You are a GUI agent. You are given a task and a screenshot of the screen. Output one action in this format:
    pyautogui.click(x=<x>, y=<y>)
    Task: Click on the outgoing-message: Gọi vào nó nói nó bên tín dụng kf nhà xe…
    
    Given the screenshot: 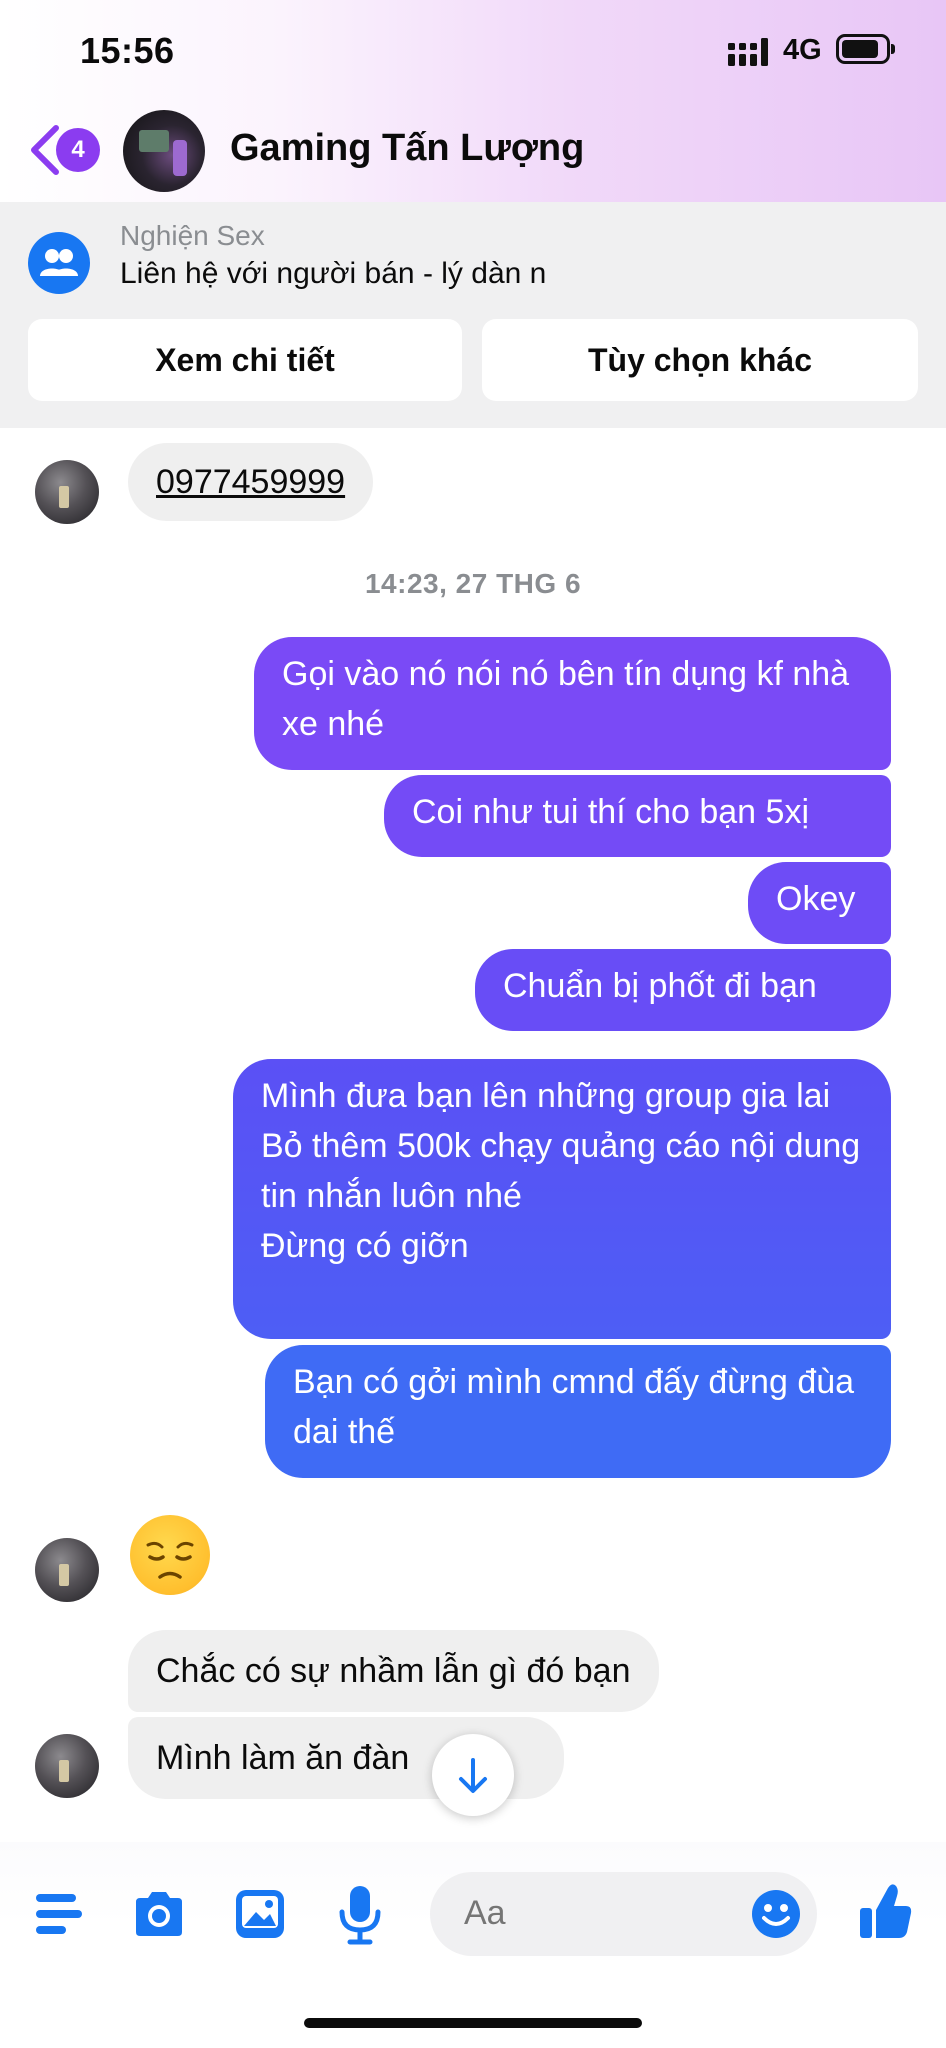 What is the action you would take?
    pyautogui.click(x=572, y=703)
    